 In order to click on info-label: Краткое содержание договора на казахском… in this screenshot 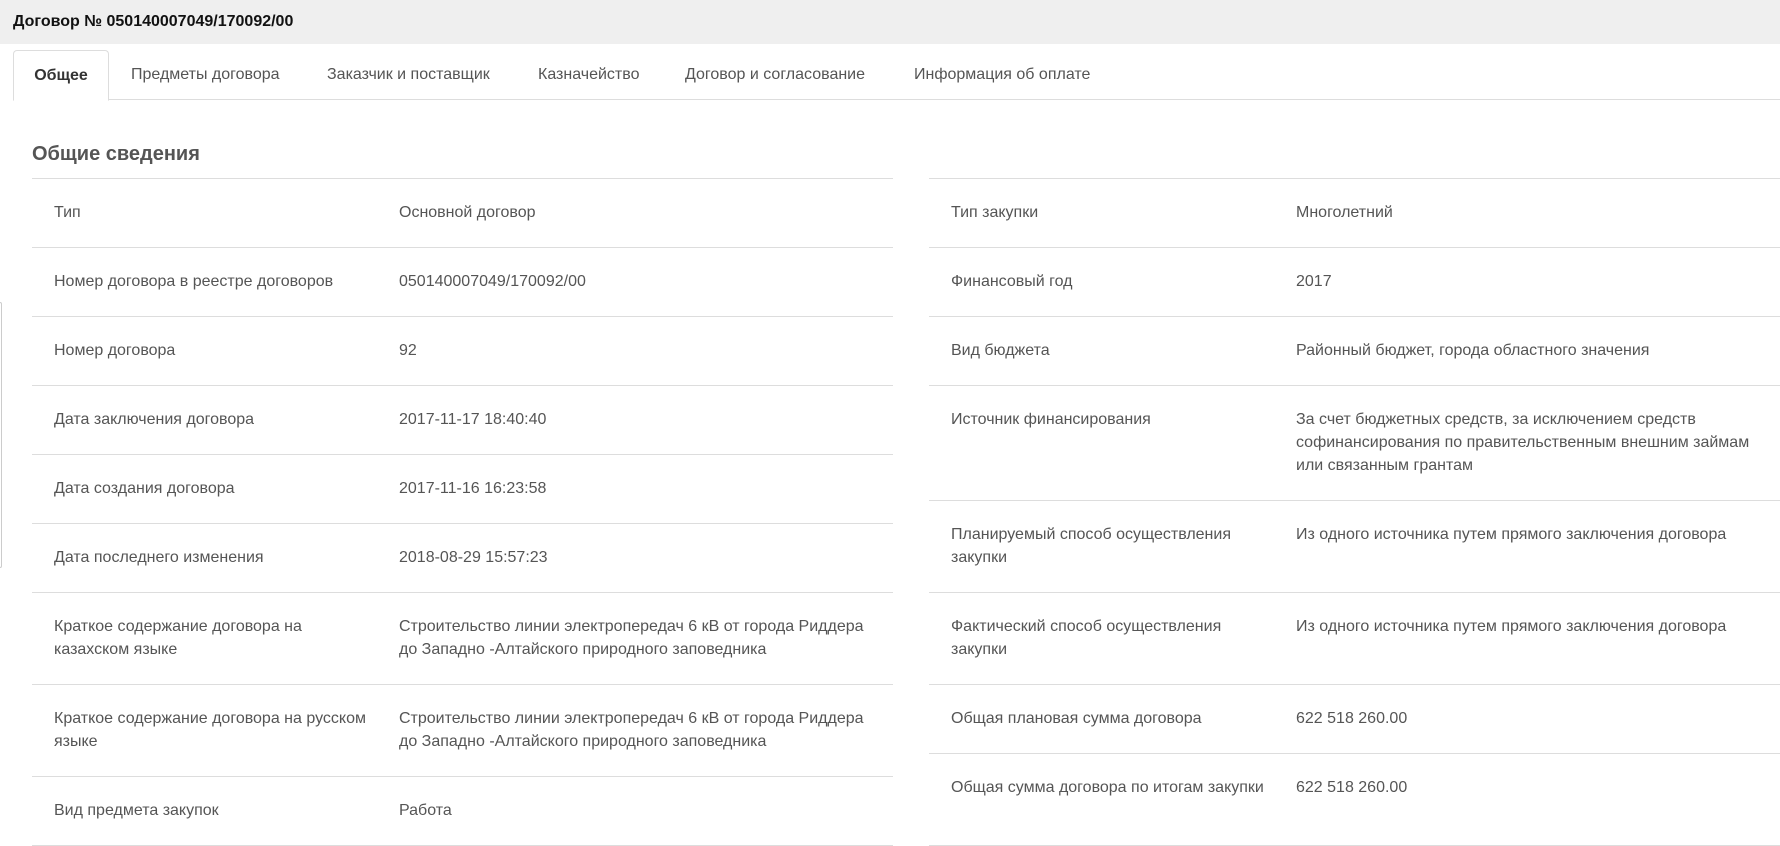, I will do `click(178, 638)`.